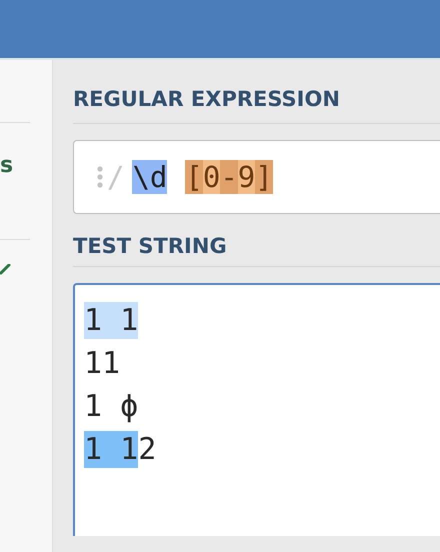 The width and height of the screenshot is (440, 552). I want to click on section-heading: REGULAR EXPRESSION, so click(207, 99).